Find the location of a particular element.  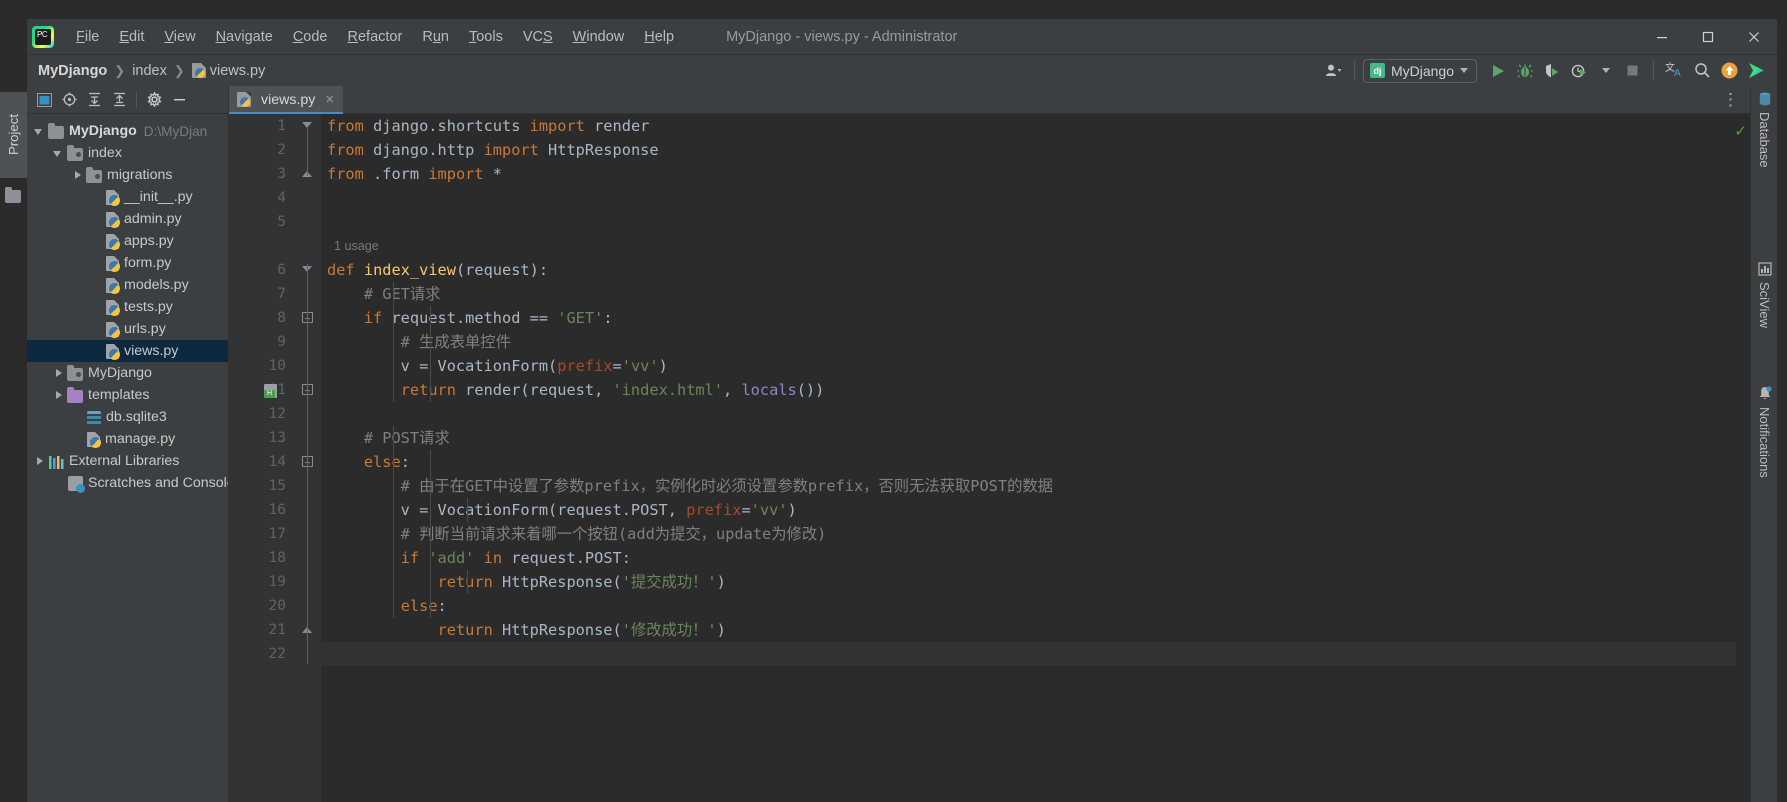

editor-tab-views-py: views.py × is located at coordinates (286, 100).